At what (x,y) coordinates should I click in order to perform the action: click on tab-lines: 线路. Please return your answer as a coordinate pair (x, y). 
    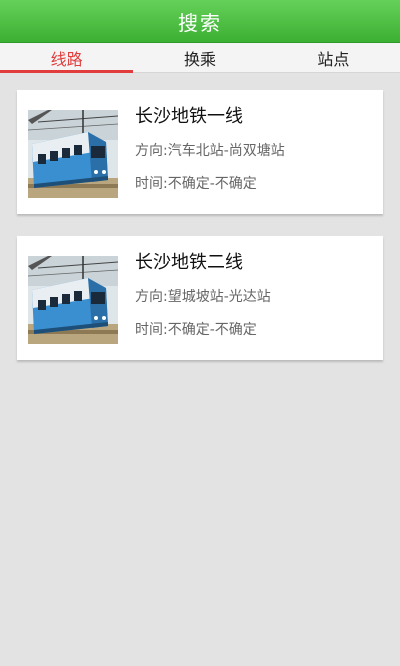
    Looking at the image, I should click on (67, 58).